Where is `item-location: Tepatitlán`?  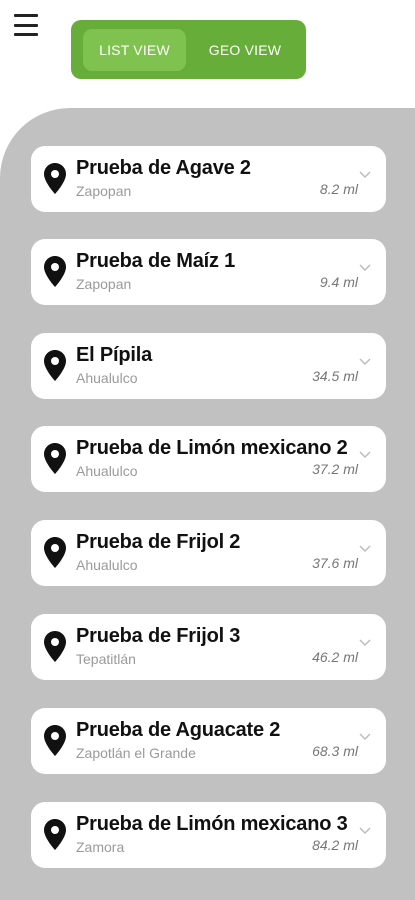 item-location: Tepatitlán is located at coordinates (106, 659).